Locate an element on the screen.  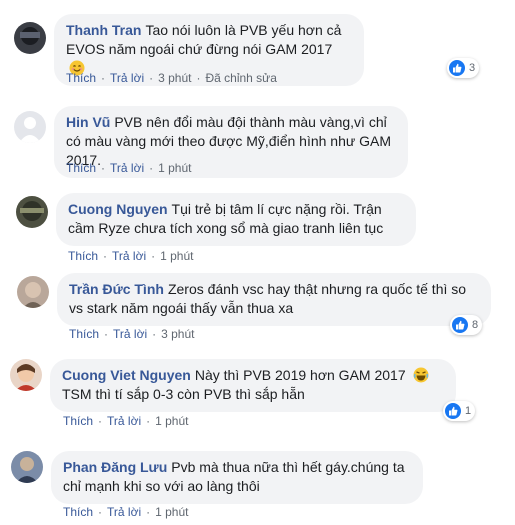
reaction-count: 1 is located at coordinates (459, 411).